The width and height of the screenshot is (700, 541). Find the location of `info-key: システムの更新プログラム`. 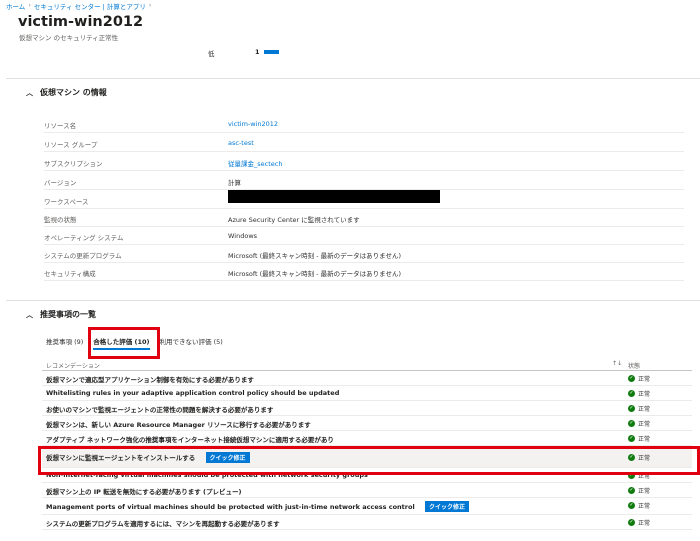

info-key: システムの更新プログラム is located at coordinates (83, 256).